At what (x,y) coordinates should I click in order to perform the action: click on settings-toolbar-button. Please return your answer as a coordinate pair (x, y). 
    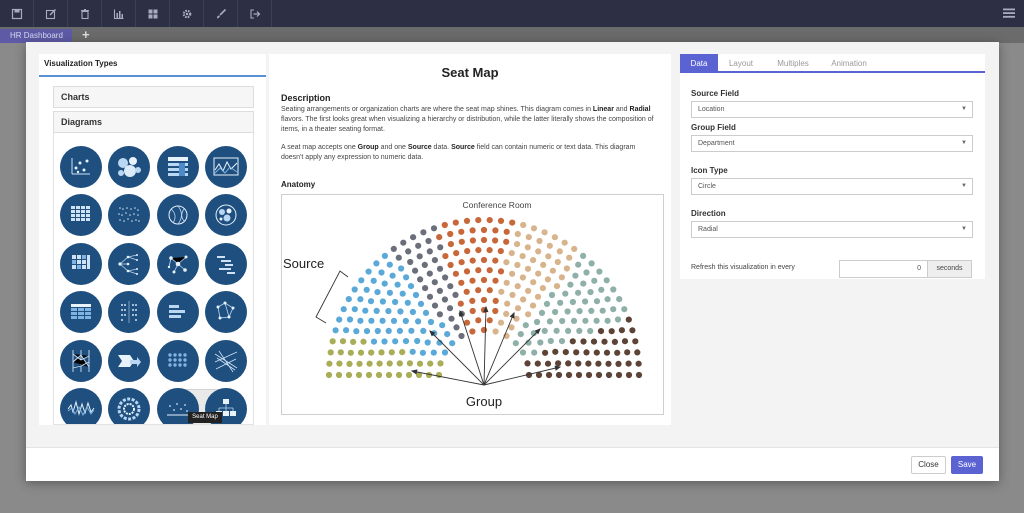
    Looking at the image, I should click on (187, 13).